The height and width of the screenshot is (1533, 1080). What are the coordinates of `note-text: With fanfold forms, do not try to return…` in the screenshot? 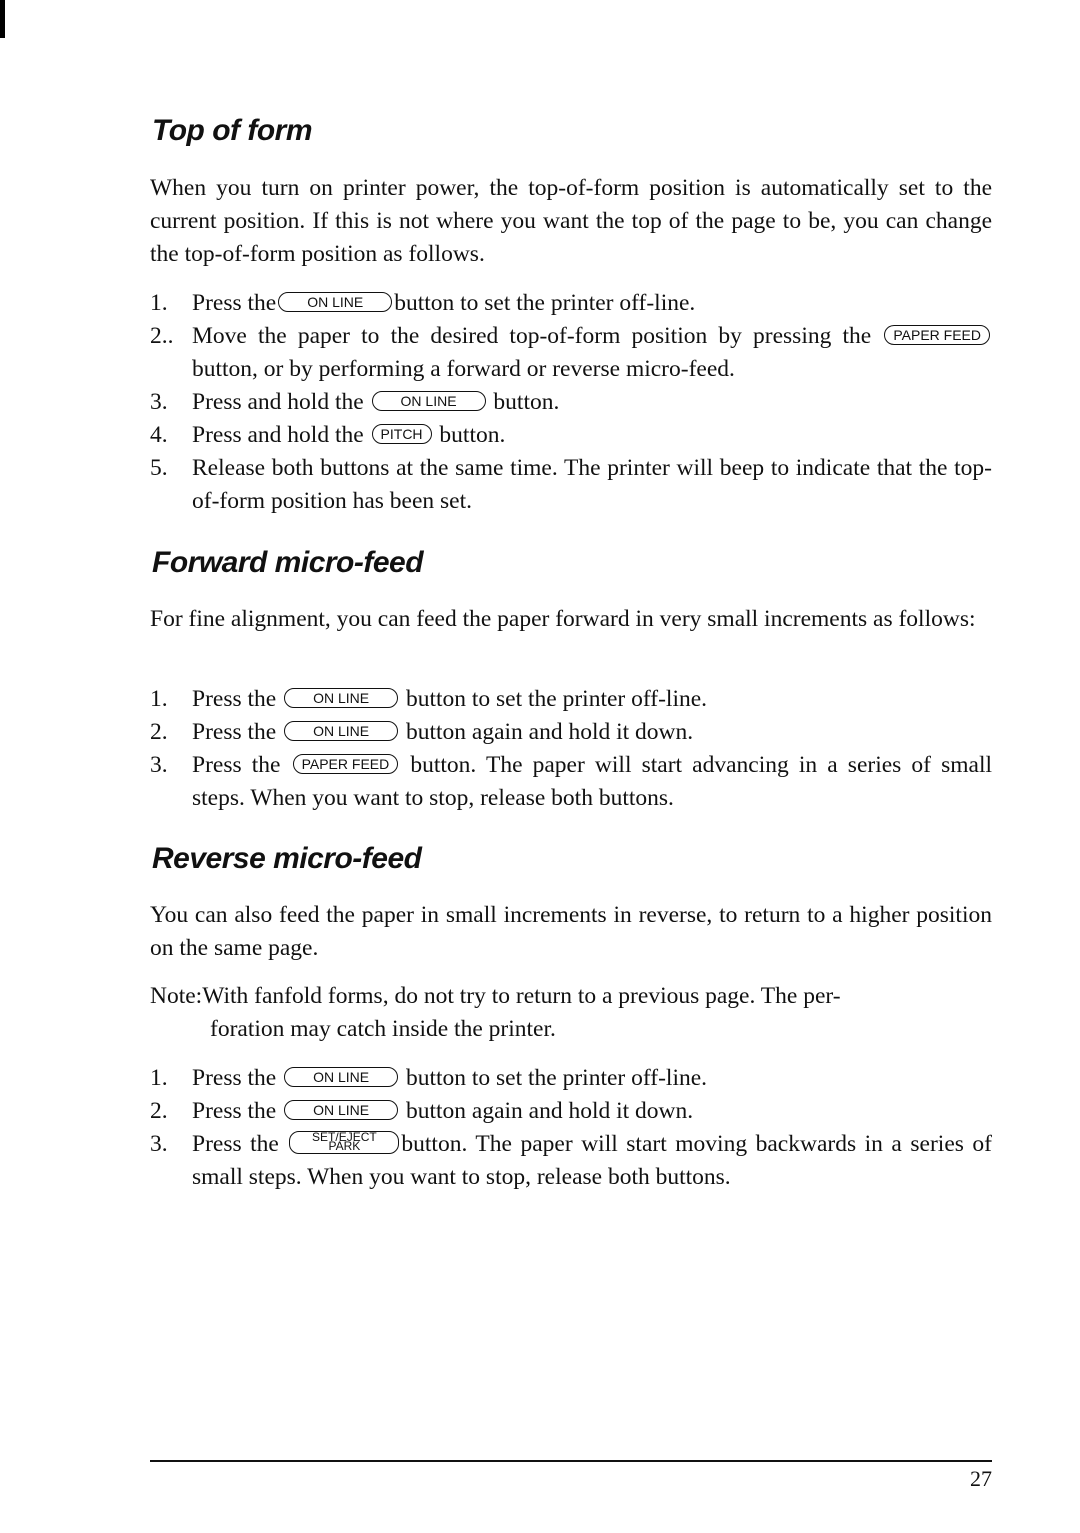 It's located at (521, 996).